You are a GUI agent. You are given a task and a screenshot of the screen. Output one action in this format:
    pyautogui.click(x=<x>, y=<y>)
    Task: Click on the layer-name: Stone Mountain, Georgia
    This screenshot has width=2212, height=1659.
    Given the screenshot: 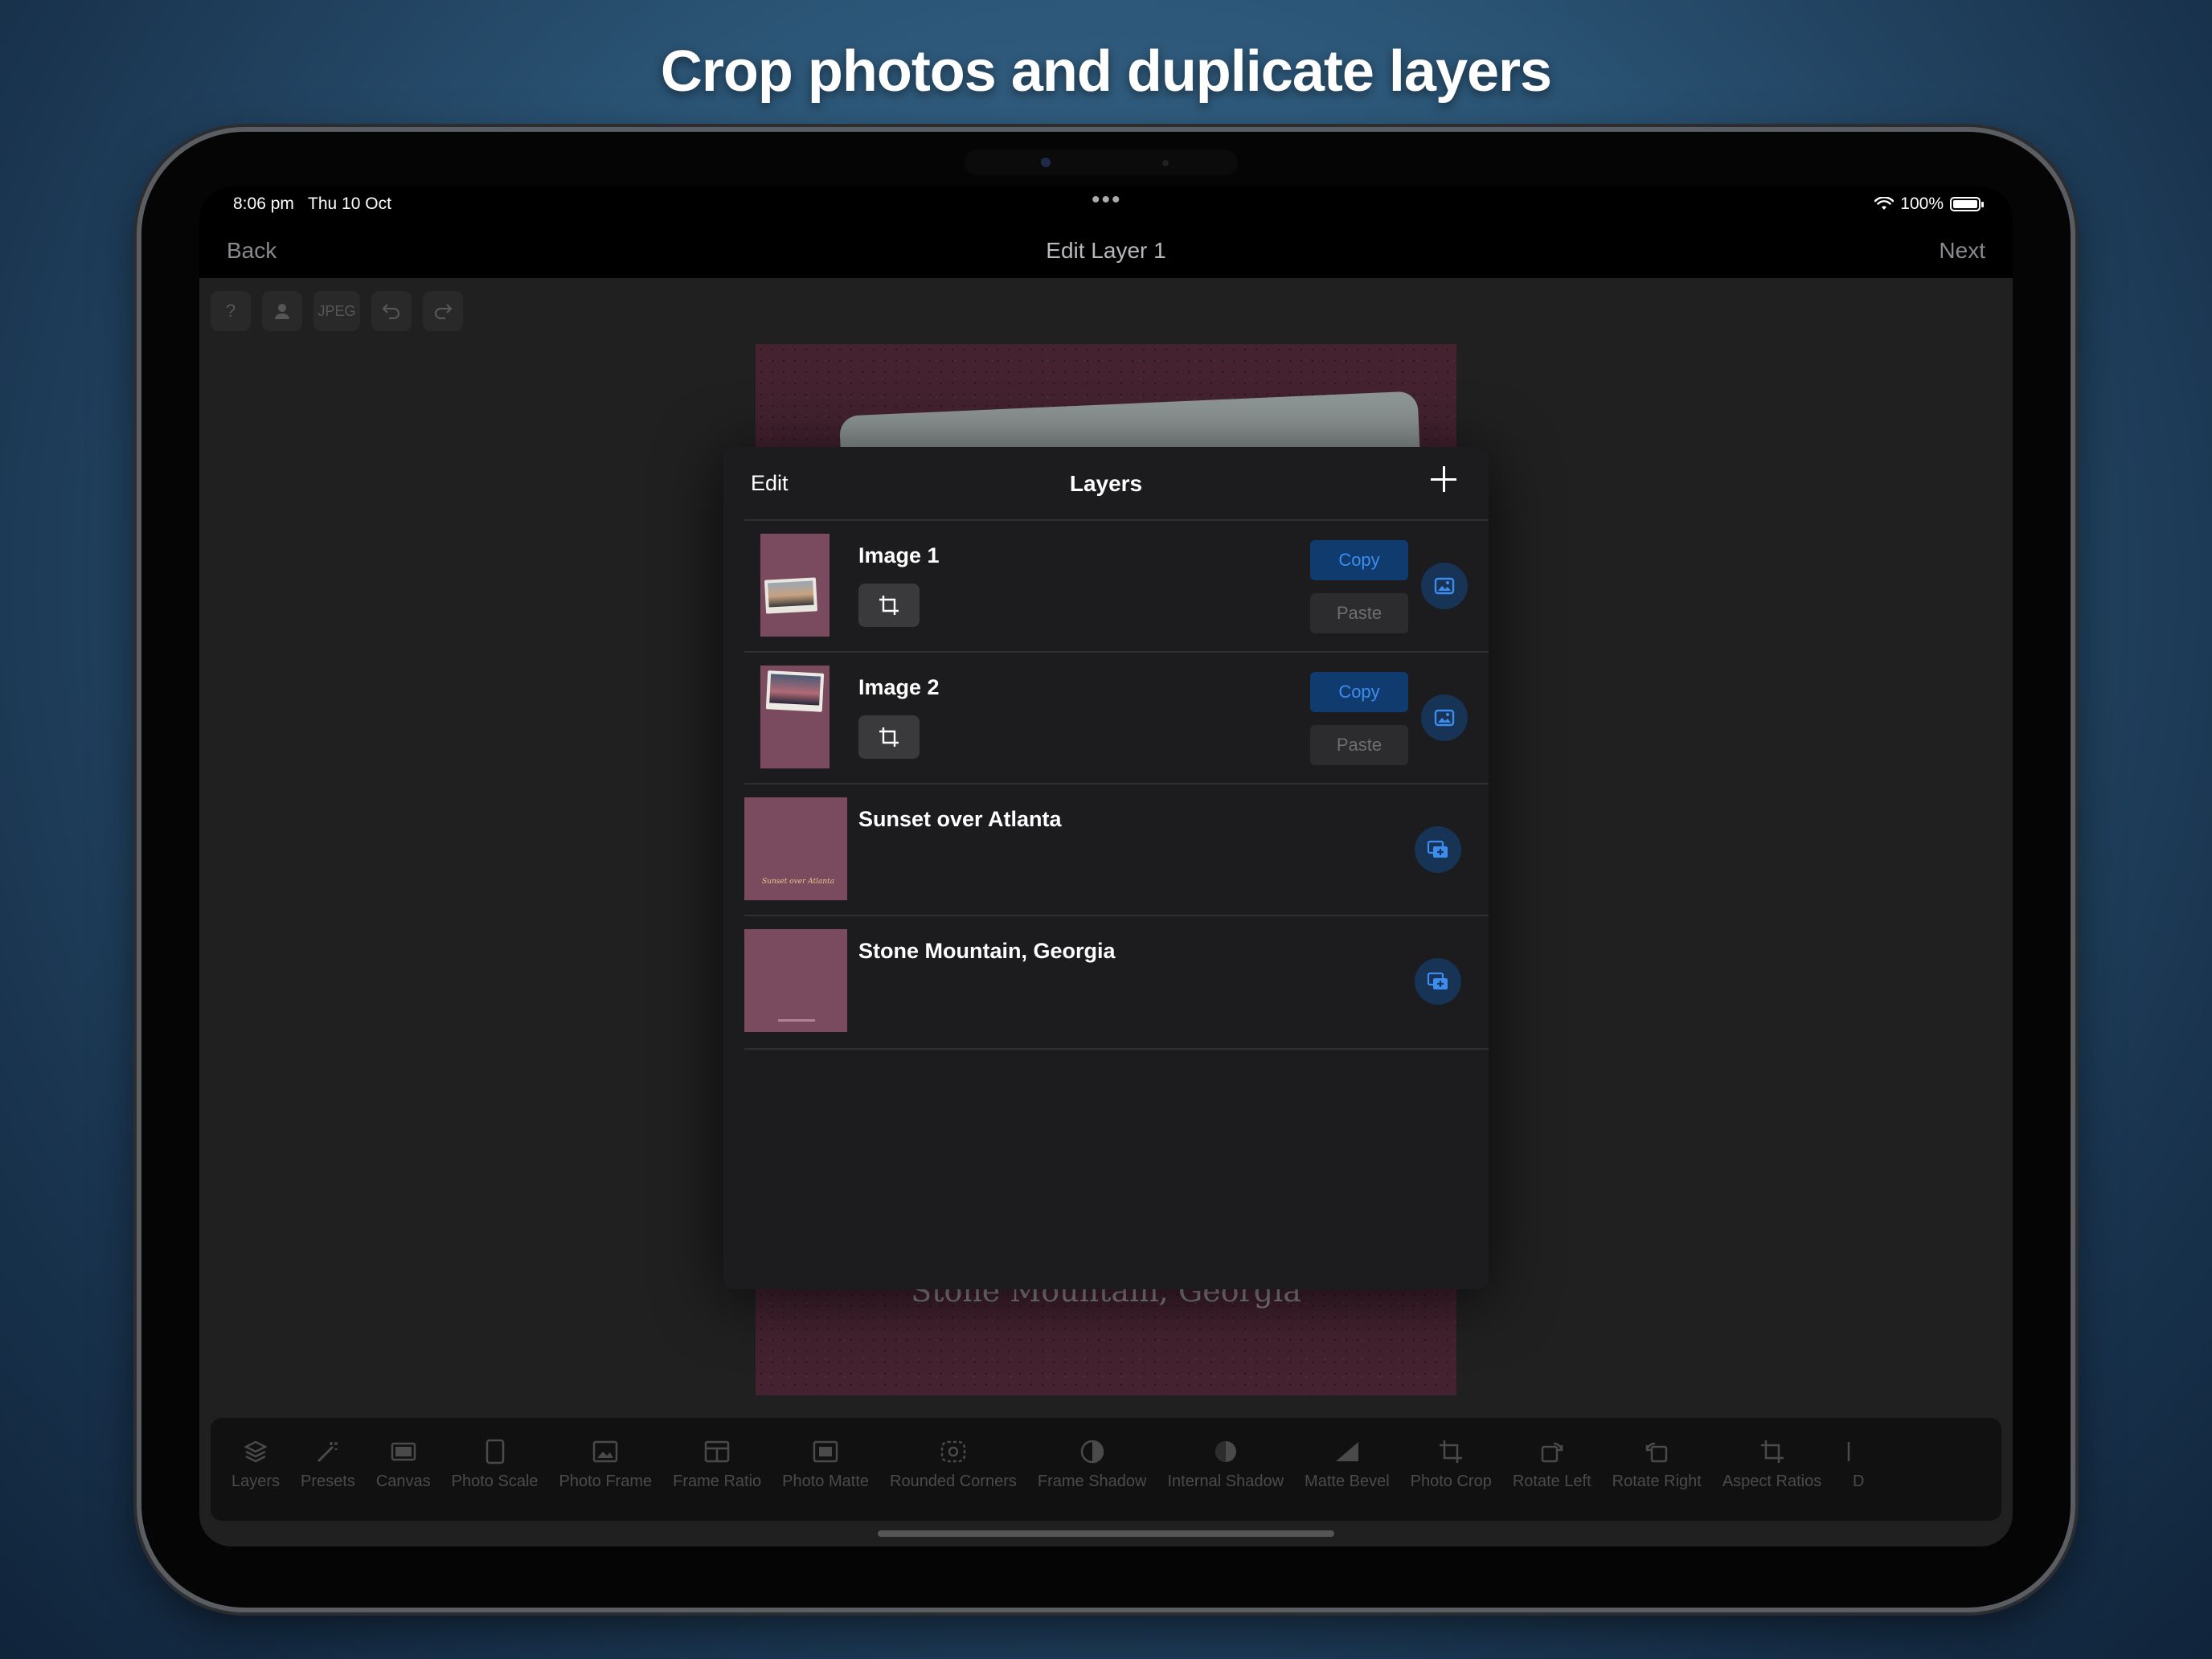 What is the action you would take?
    pyautogui.click(x=987, y=951)
    